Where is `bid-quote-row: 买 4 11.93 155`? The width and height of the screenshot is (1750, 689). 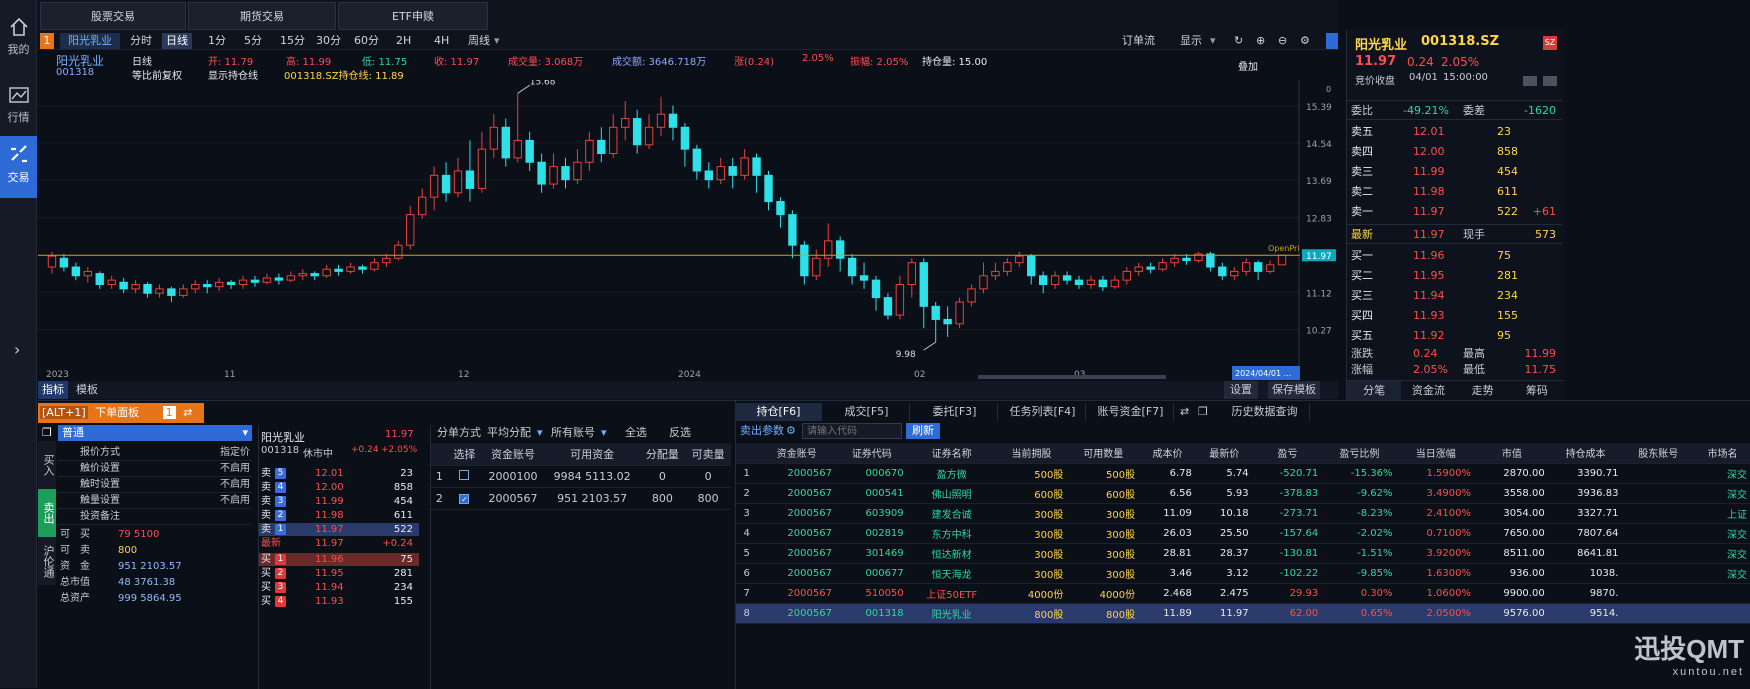
bid-quote-row: 买 4 11.93 155 is located at coordinates (339, 601).